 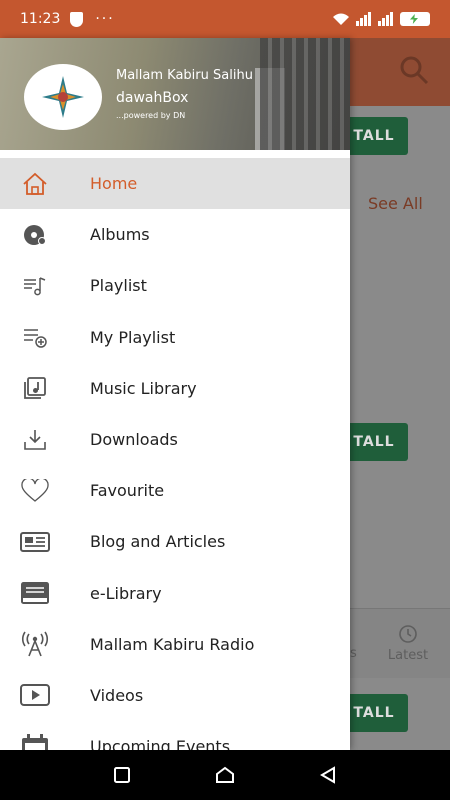 I want to click on home-button, so click(x=225, y=775).